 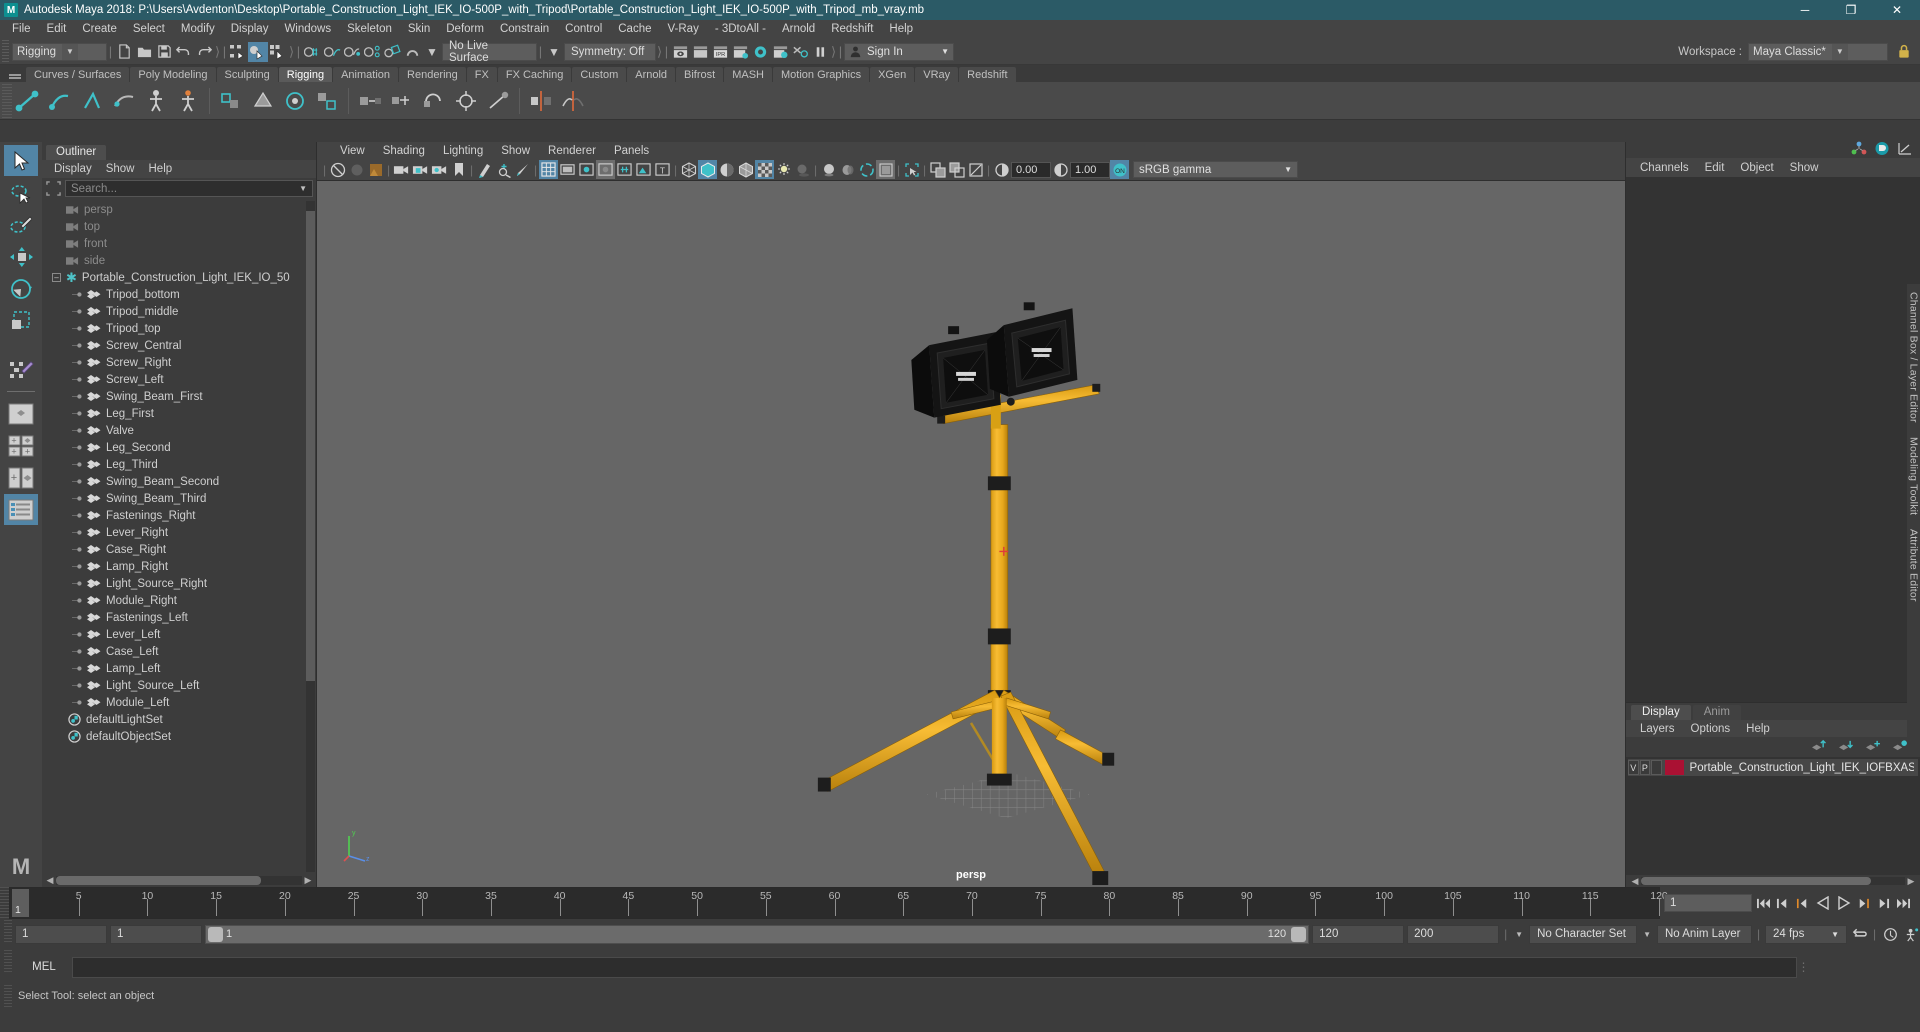 I want to click on lattice-deformer-icon, so click(x=231, y=101).